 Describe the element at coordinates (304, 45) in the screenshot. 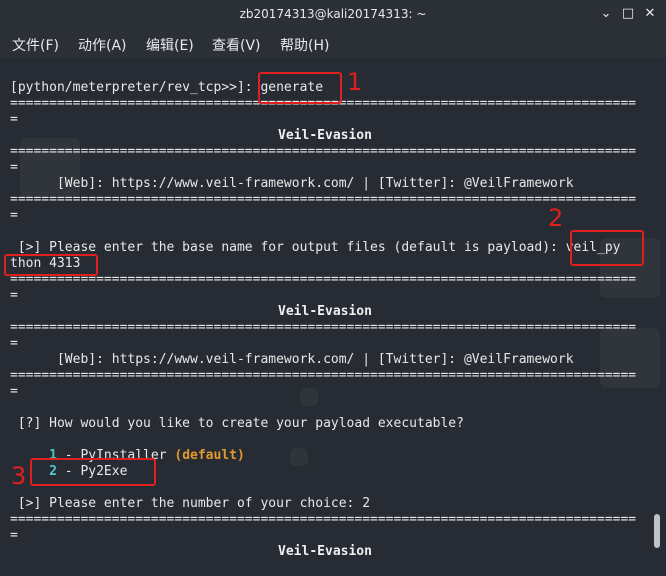

I see `menu-help: 帮助(H)` at that location.